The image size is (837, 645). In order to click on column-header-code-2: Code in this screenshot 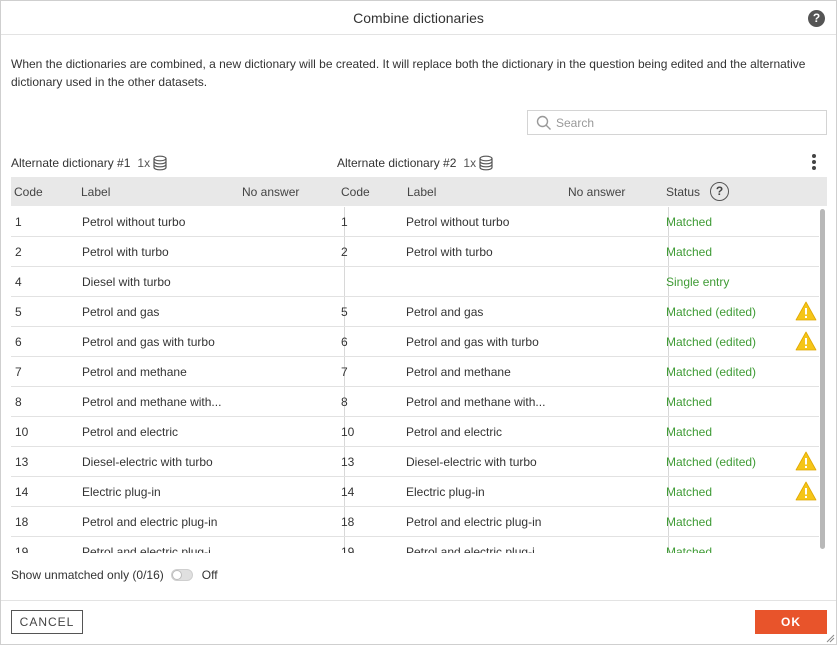, I will do `click(355, 192)`.